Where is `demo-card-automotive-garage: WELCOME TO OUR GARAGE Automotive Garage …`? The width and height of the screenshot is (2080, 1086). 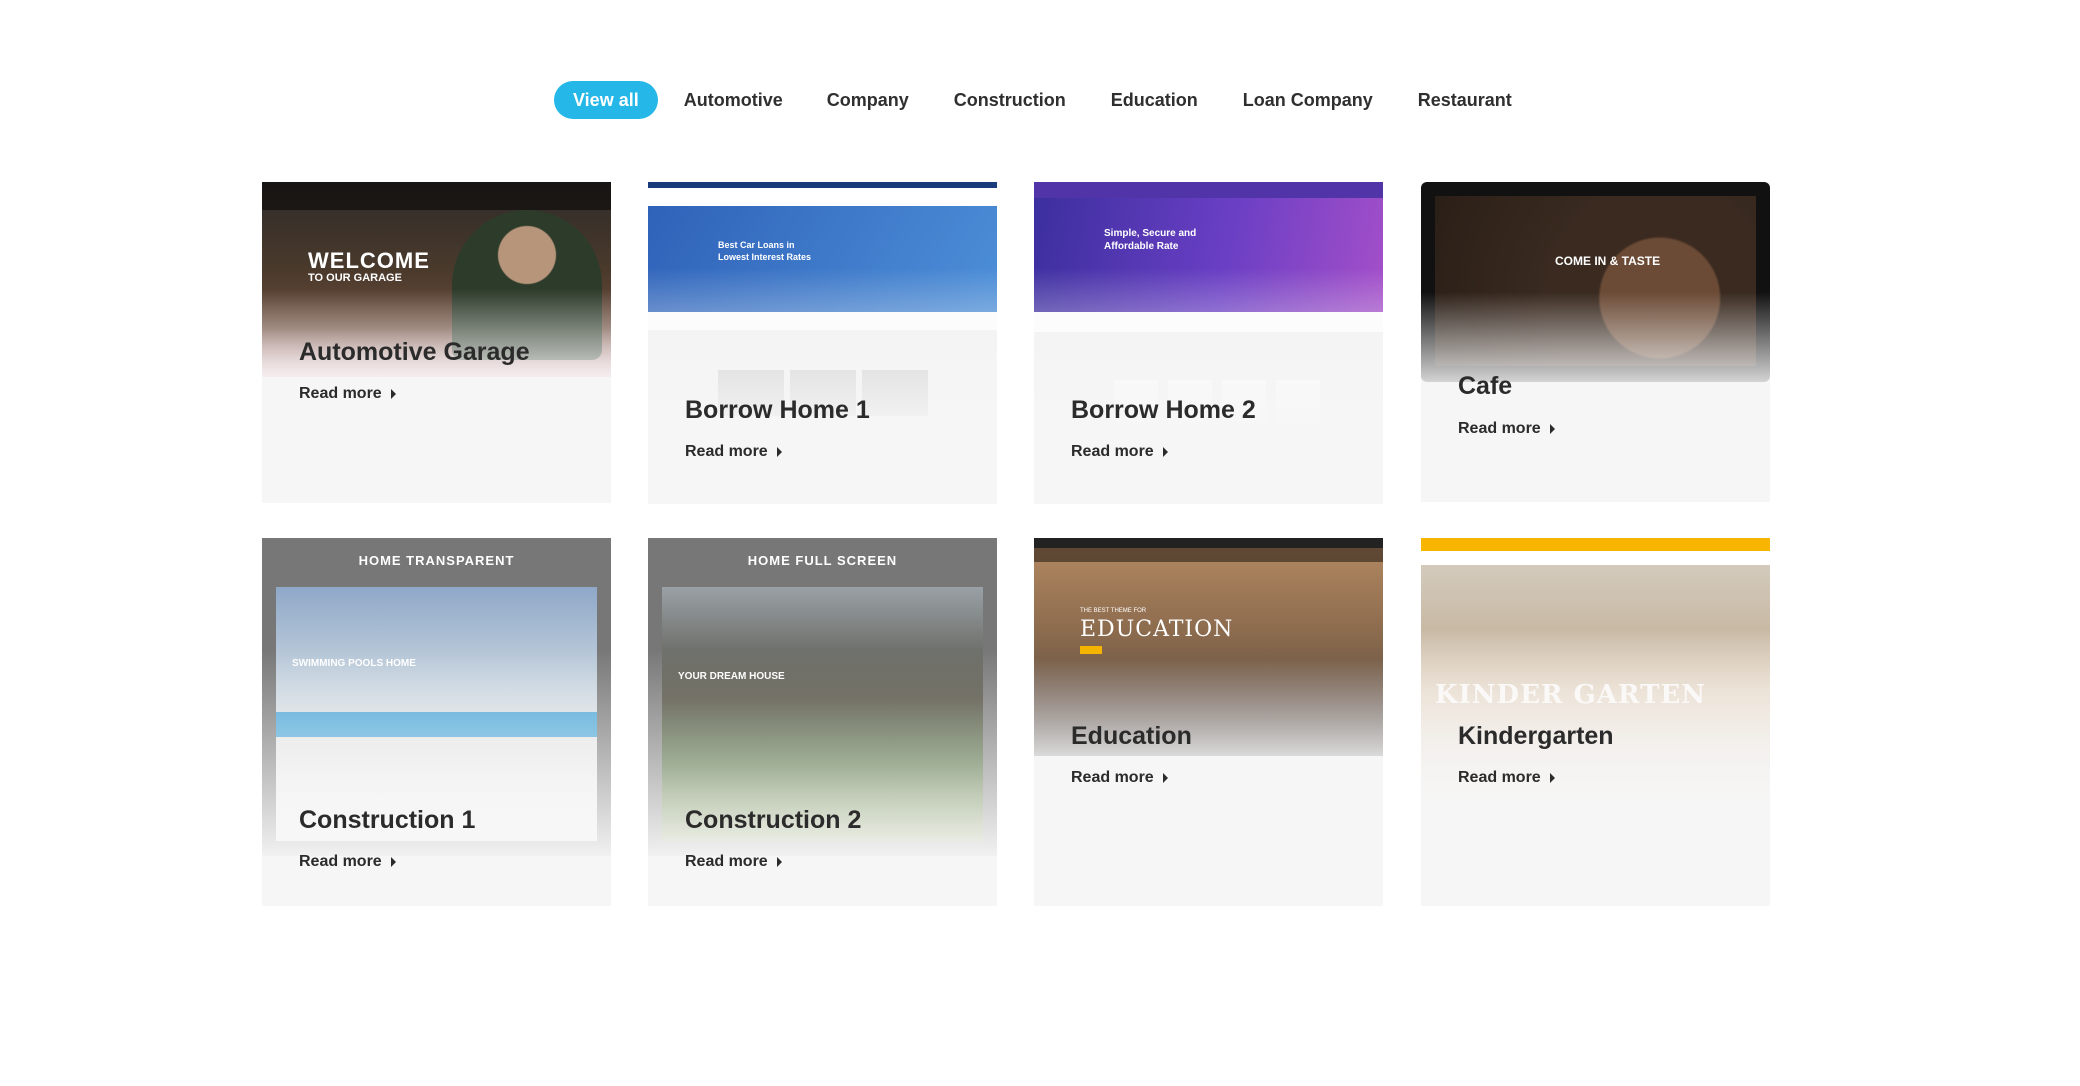
demo-card-automotive-garage: WELCOME TO OUR GARAGE Automotive Garage … is located at coordinates (436, 342).